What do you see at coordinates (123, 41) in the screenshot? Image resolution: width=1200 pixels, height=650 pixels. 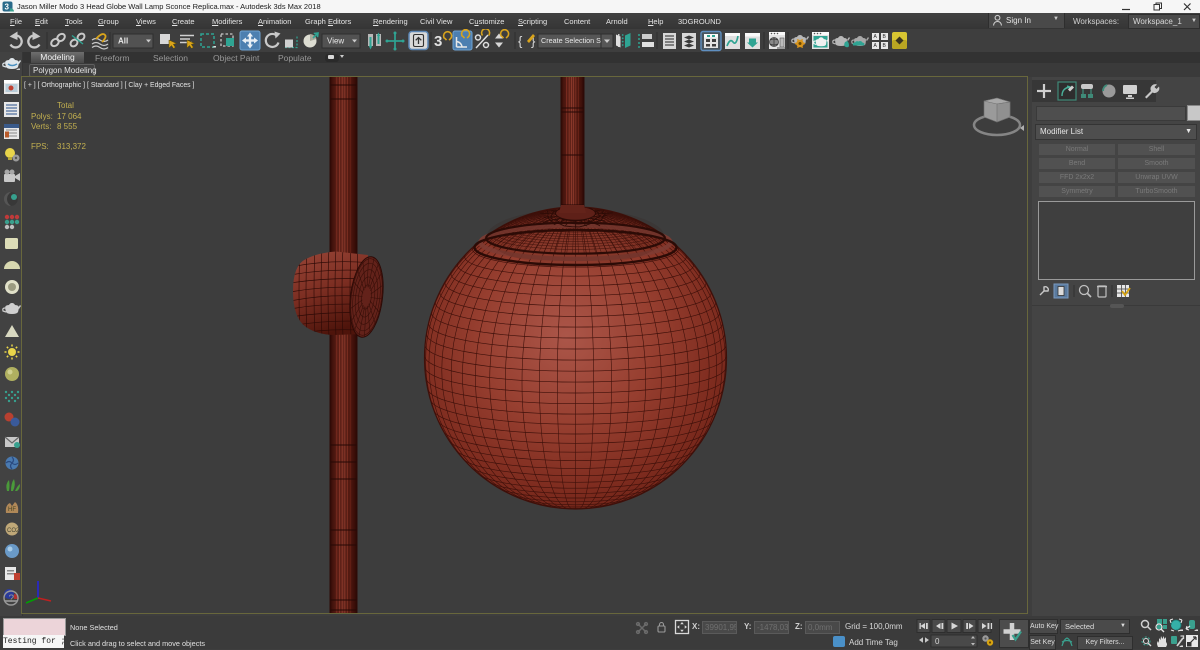 I see `svg-text: All` at bounding box center [123, 41].